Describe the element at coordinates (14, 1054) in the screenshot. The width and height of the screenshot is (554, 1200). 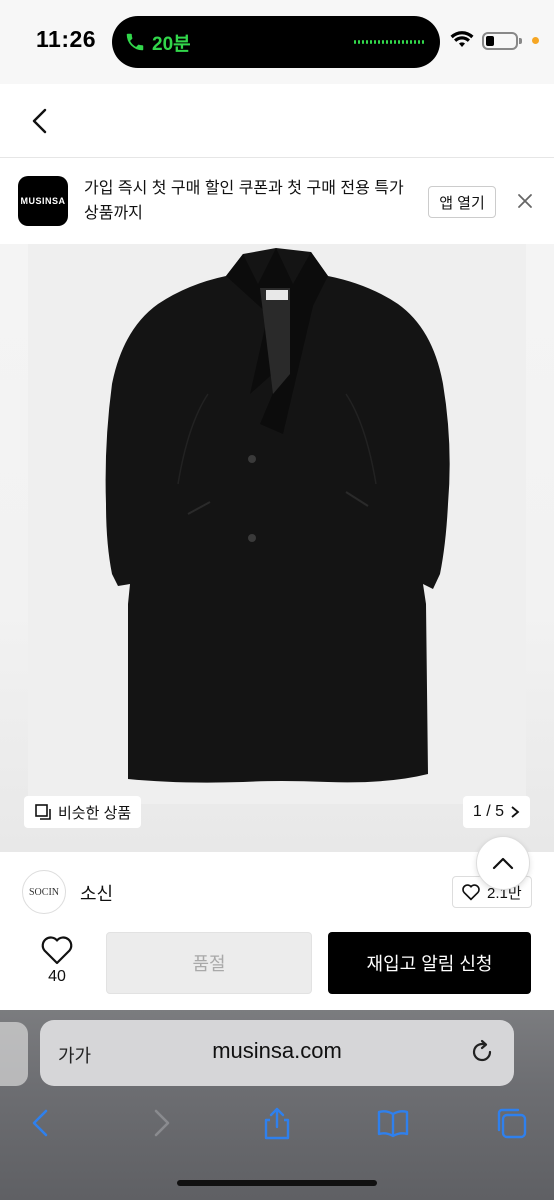
I see `previous-tab-preview` at that location.